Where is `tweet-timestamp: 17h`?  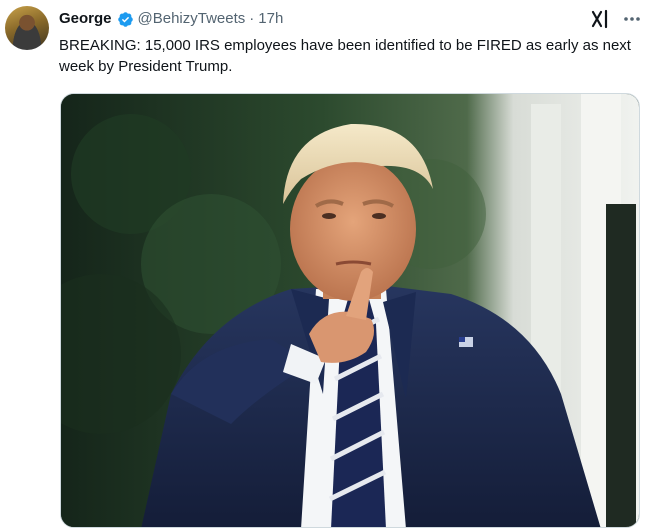
tweet-timestamp: 17h is located at coordinates (270, 19).